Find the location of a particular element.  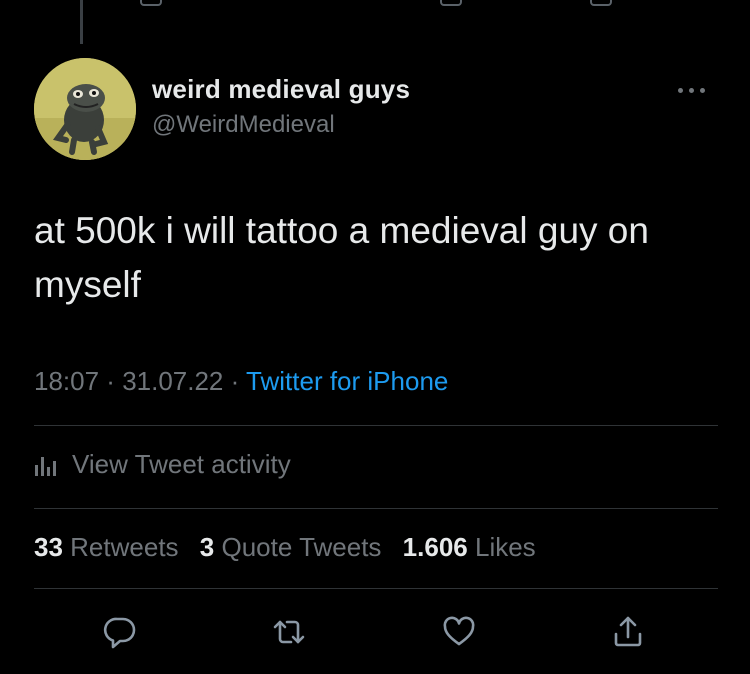

retweets-count: 33 is located at coordinates (48, 547).